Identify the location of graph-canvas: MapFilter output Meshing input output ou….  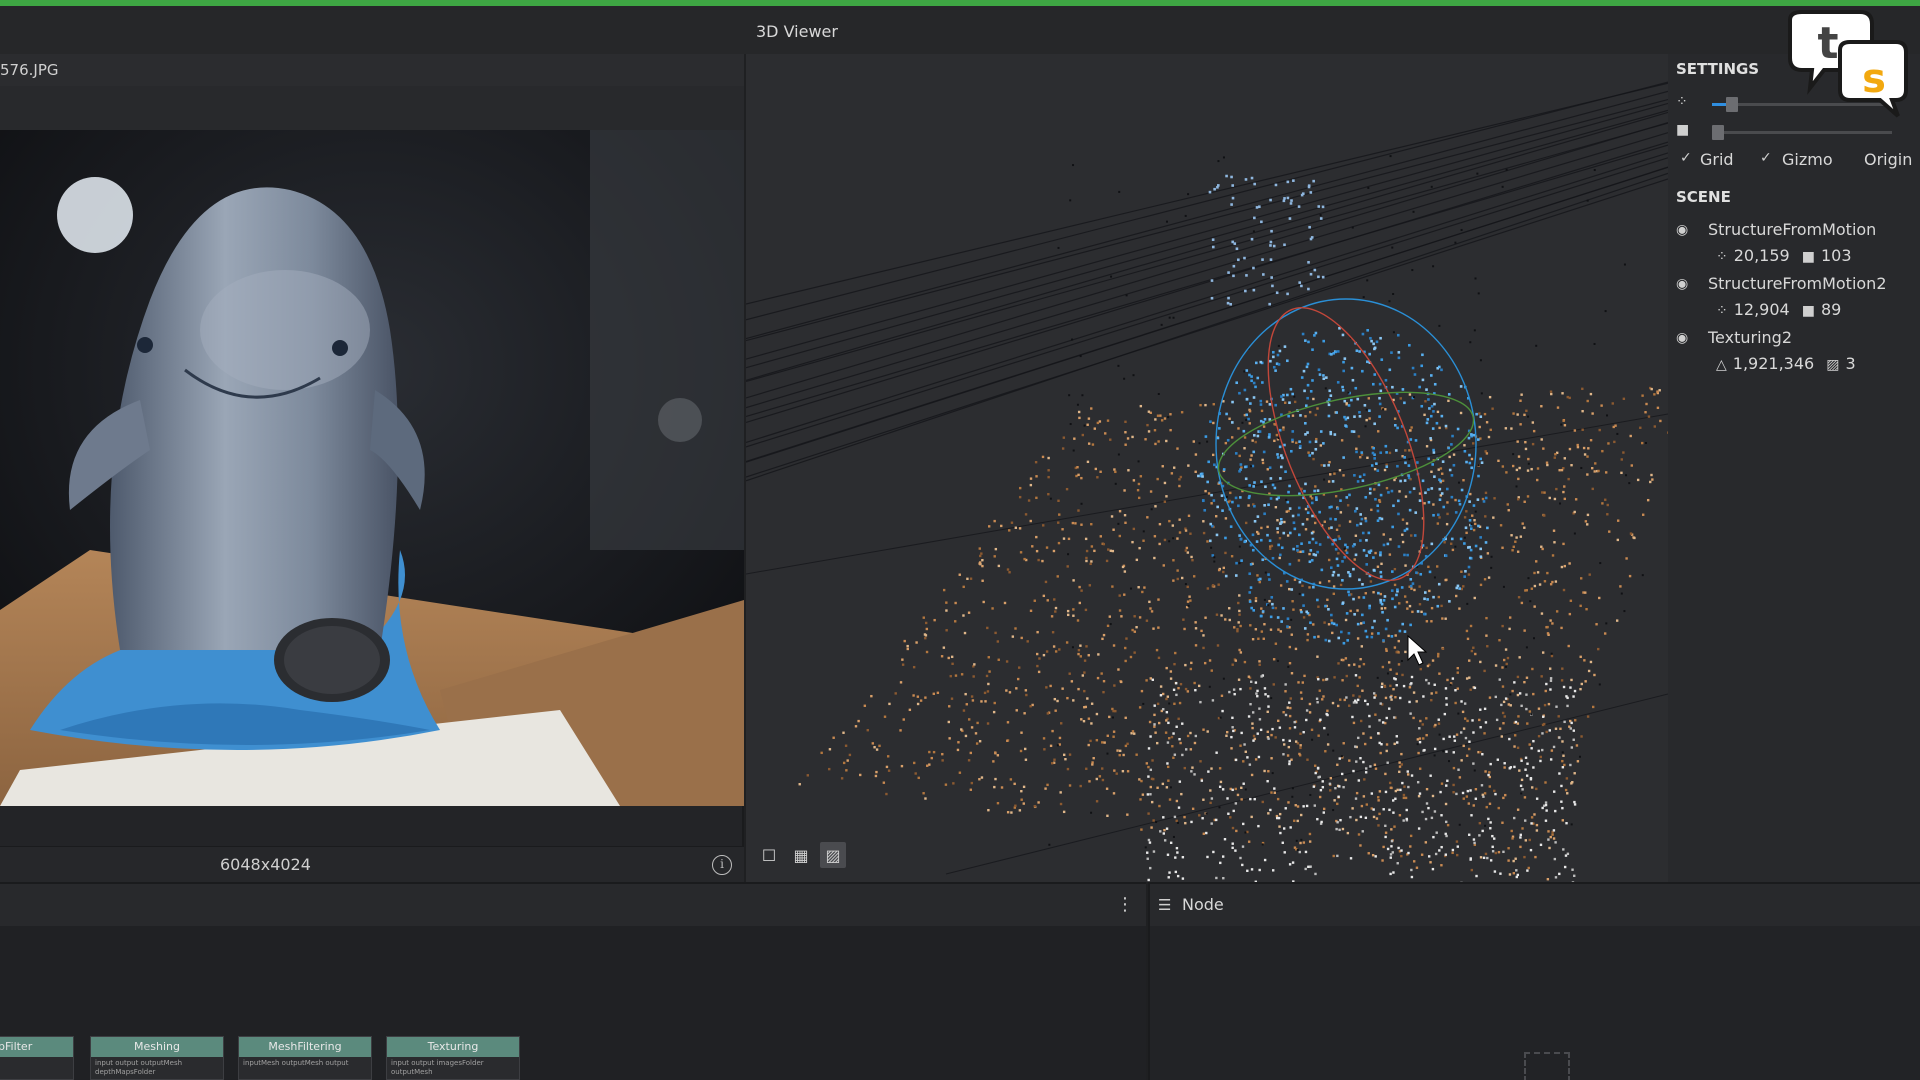
(573, 1003).